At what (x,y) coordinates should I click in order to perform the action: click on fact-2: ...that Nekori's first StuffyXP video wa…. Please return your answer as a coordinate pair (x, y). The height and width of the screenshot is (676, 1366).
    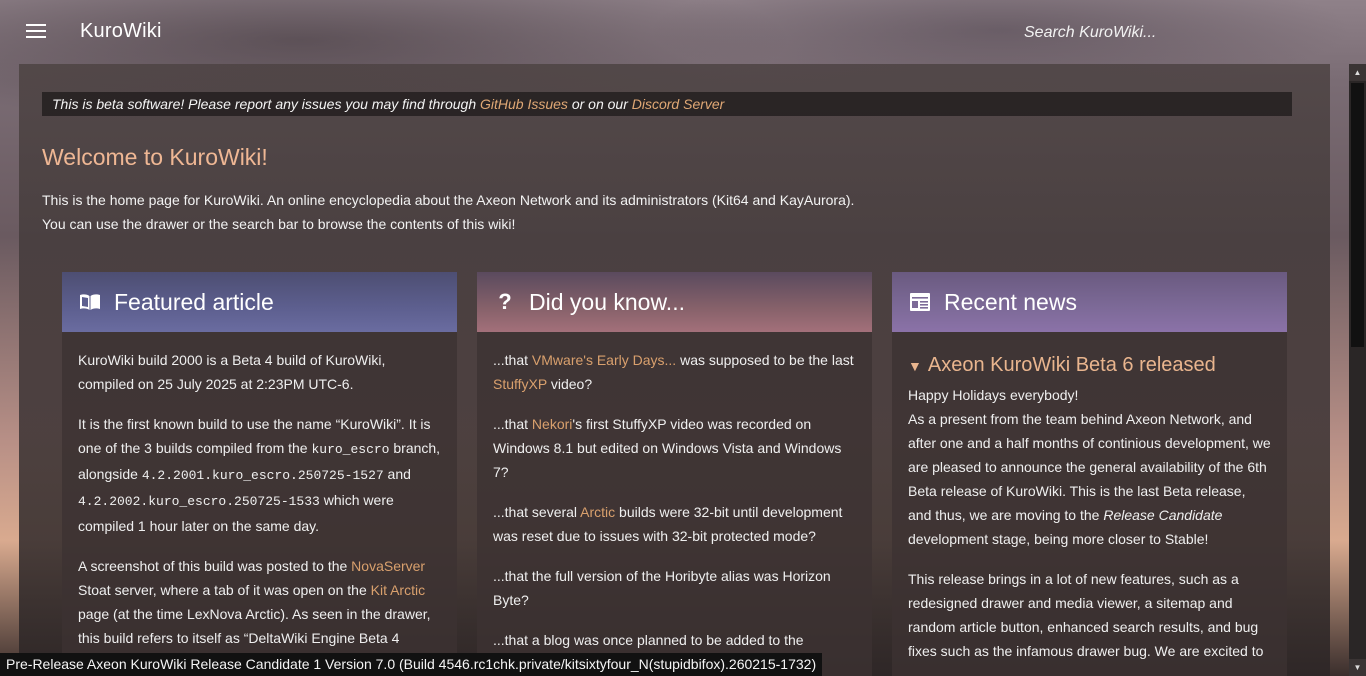
    Looking at the image, I should click on (667, 448).